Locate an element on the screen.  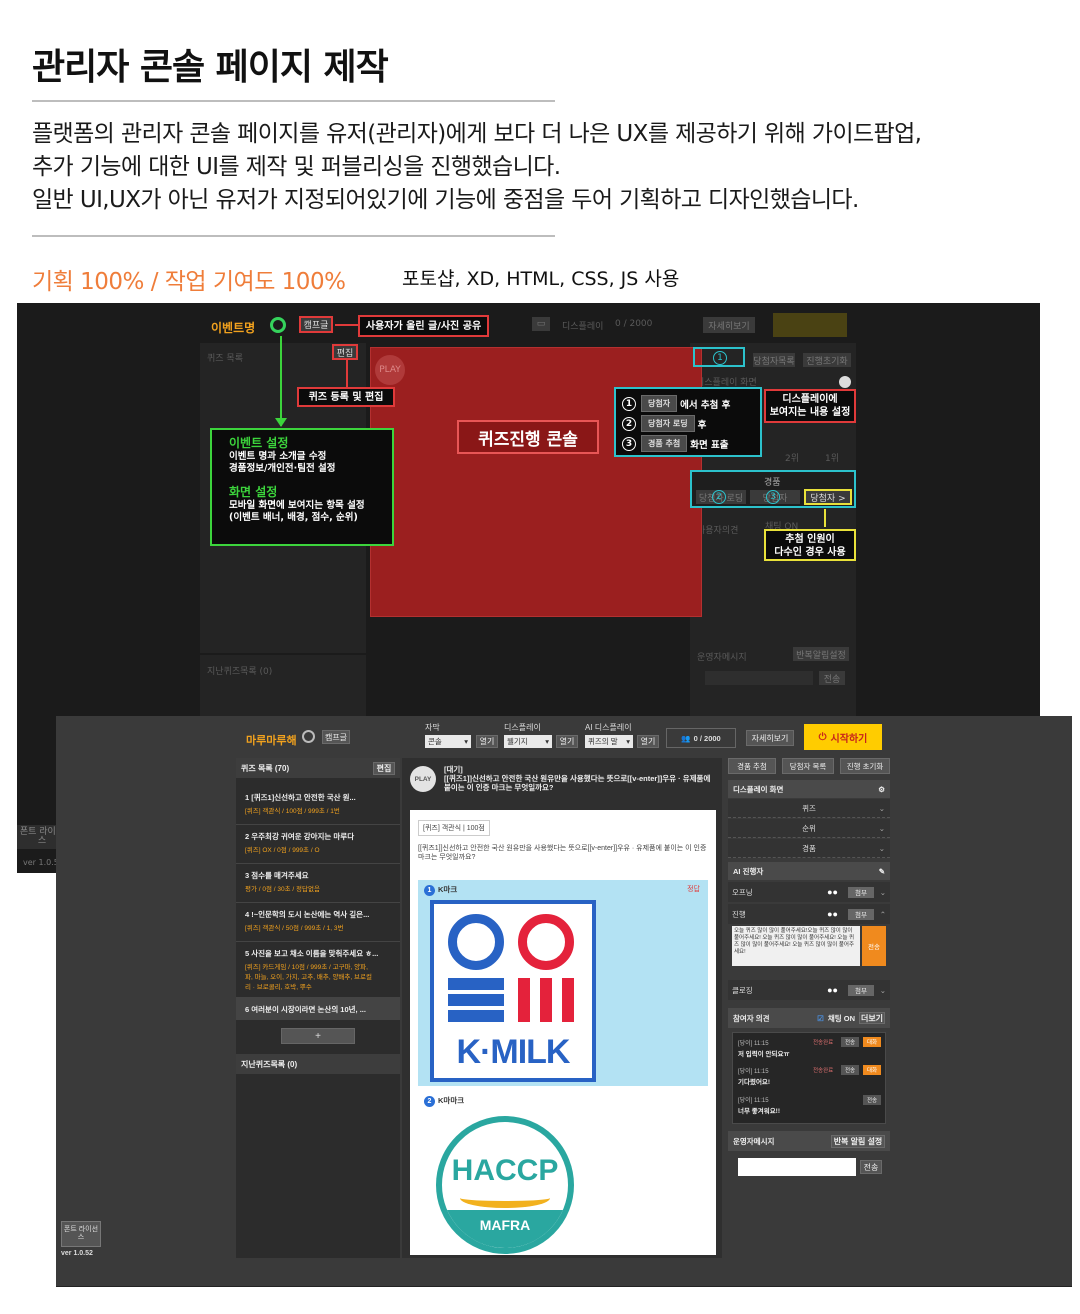
step-chip: 당첨자 is located at coordinates (659, 403).